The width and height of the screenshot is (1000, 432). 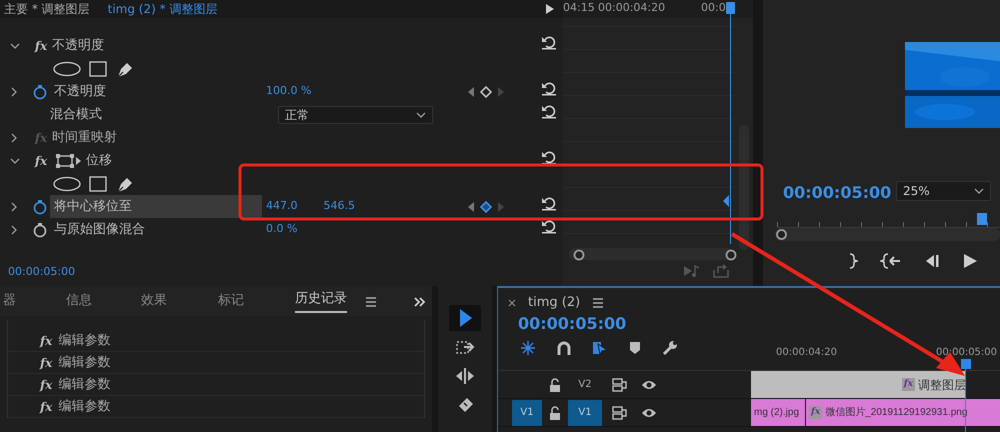 What do you see at coordinates (943, 191) in the screenshot?
I see `zoom-dropdown: 25%` at bounding box center [943, 191].